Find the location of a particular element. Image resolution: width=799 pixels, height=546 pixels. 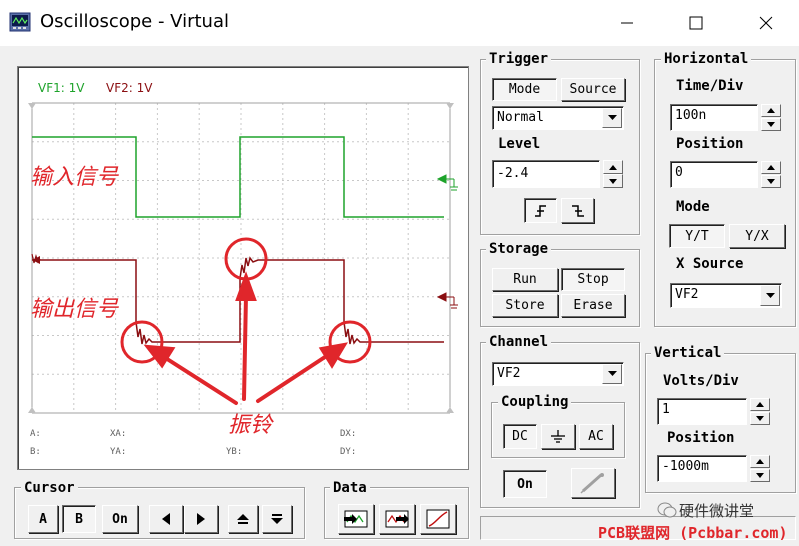

channel-select: VF2 is located at coordinates (558, 374).